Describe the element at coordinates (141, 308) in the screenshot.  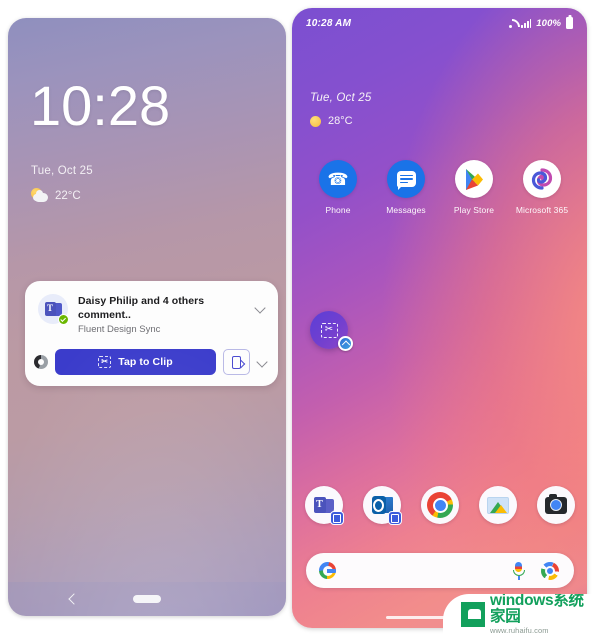
I see `notification-title: Daisy Philip and 4 others comment..` at that location.